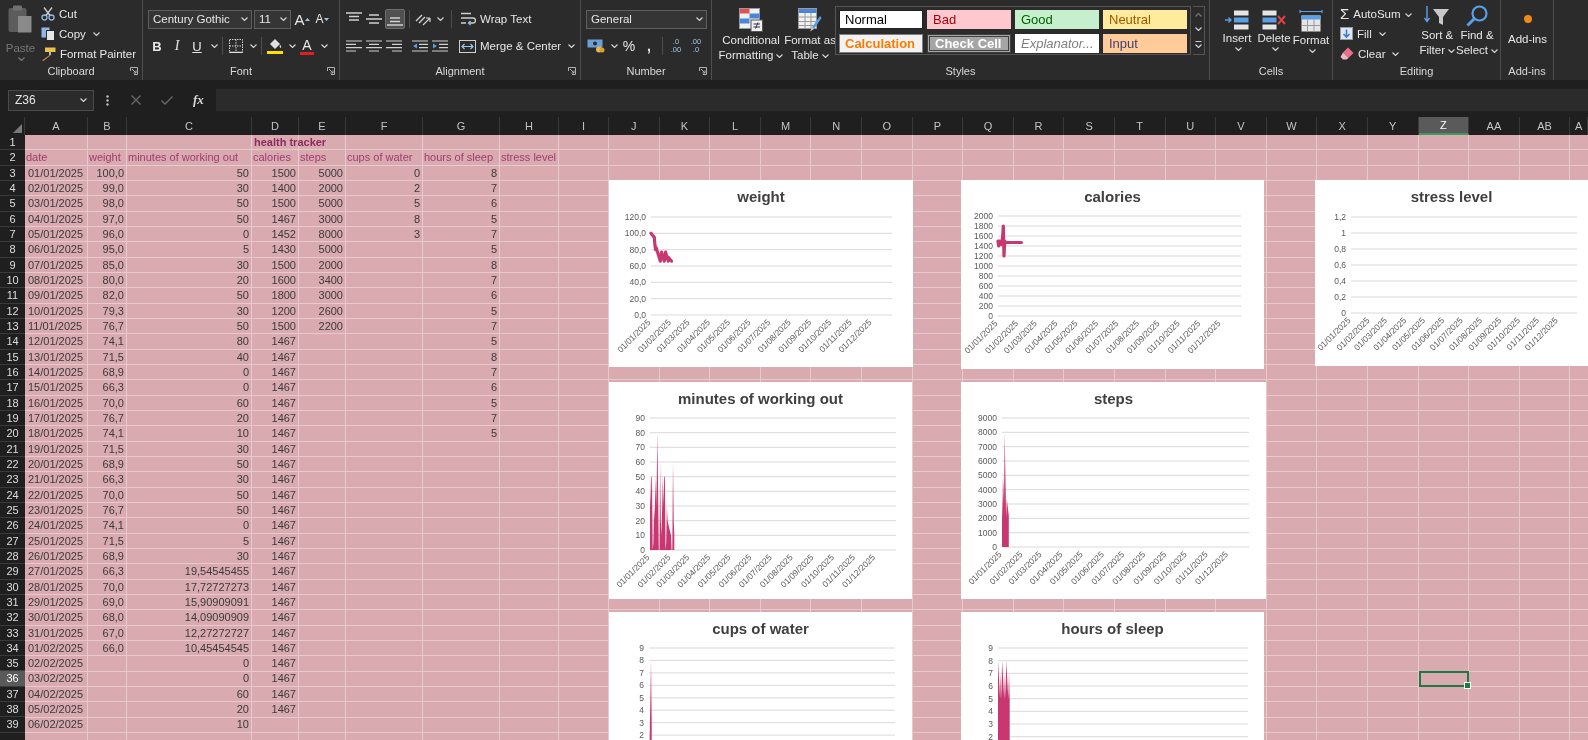 Image resolution: width=1588 pixels, height=740 pixels. I want to click on comma-style-button: ,, so click(649, 46).